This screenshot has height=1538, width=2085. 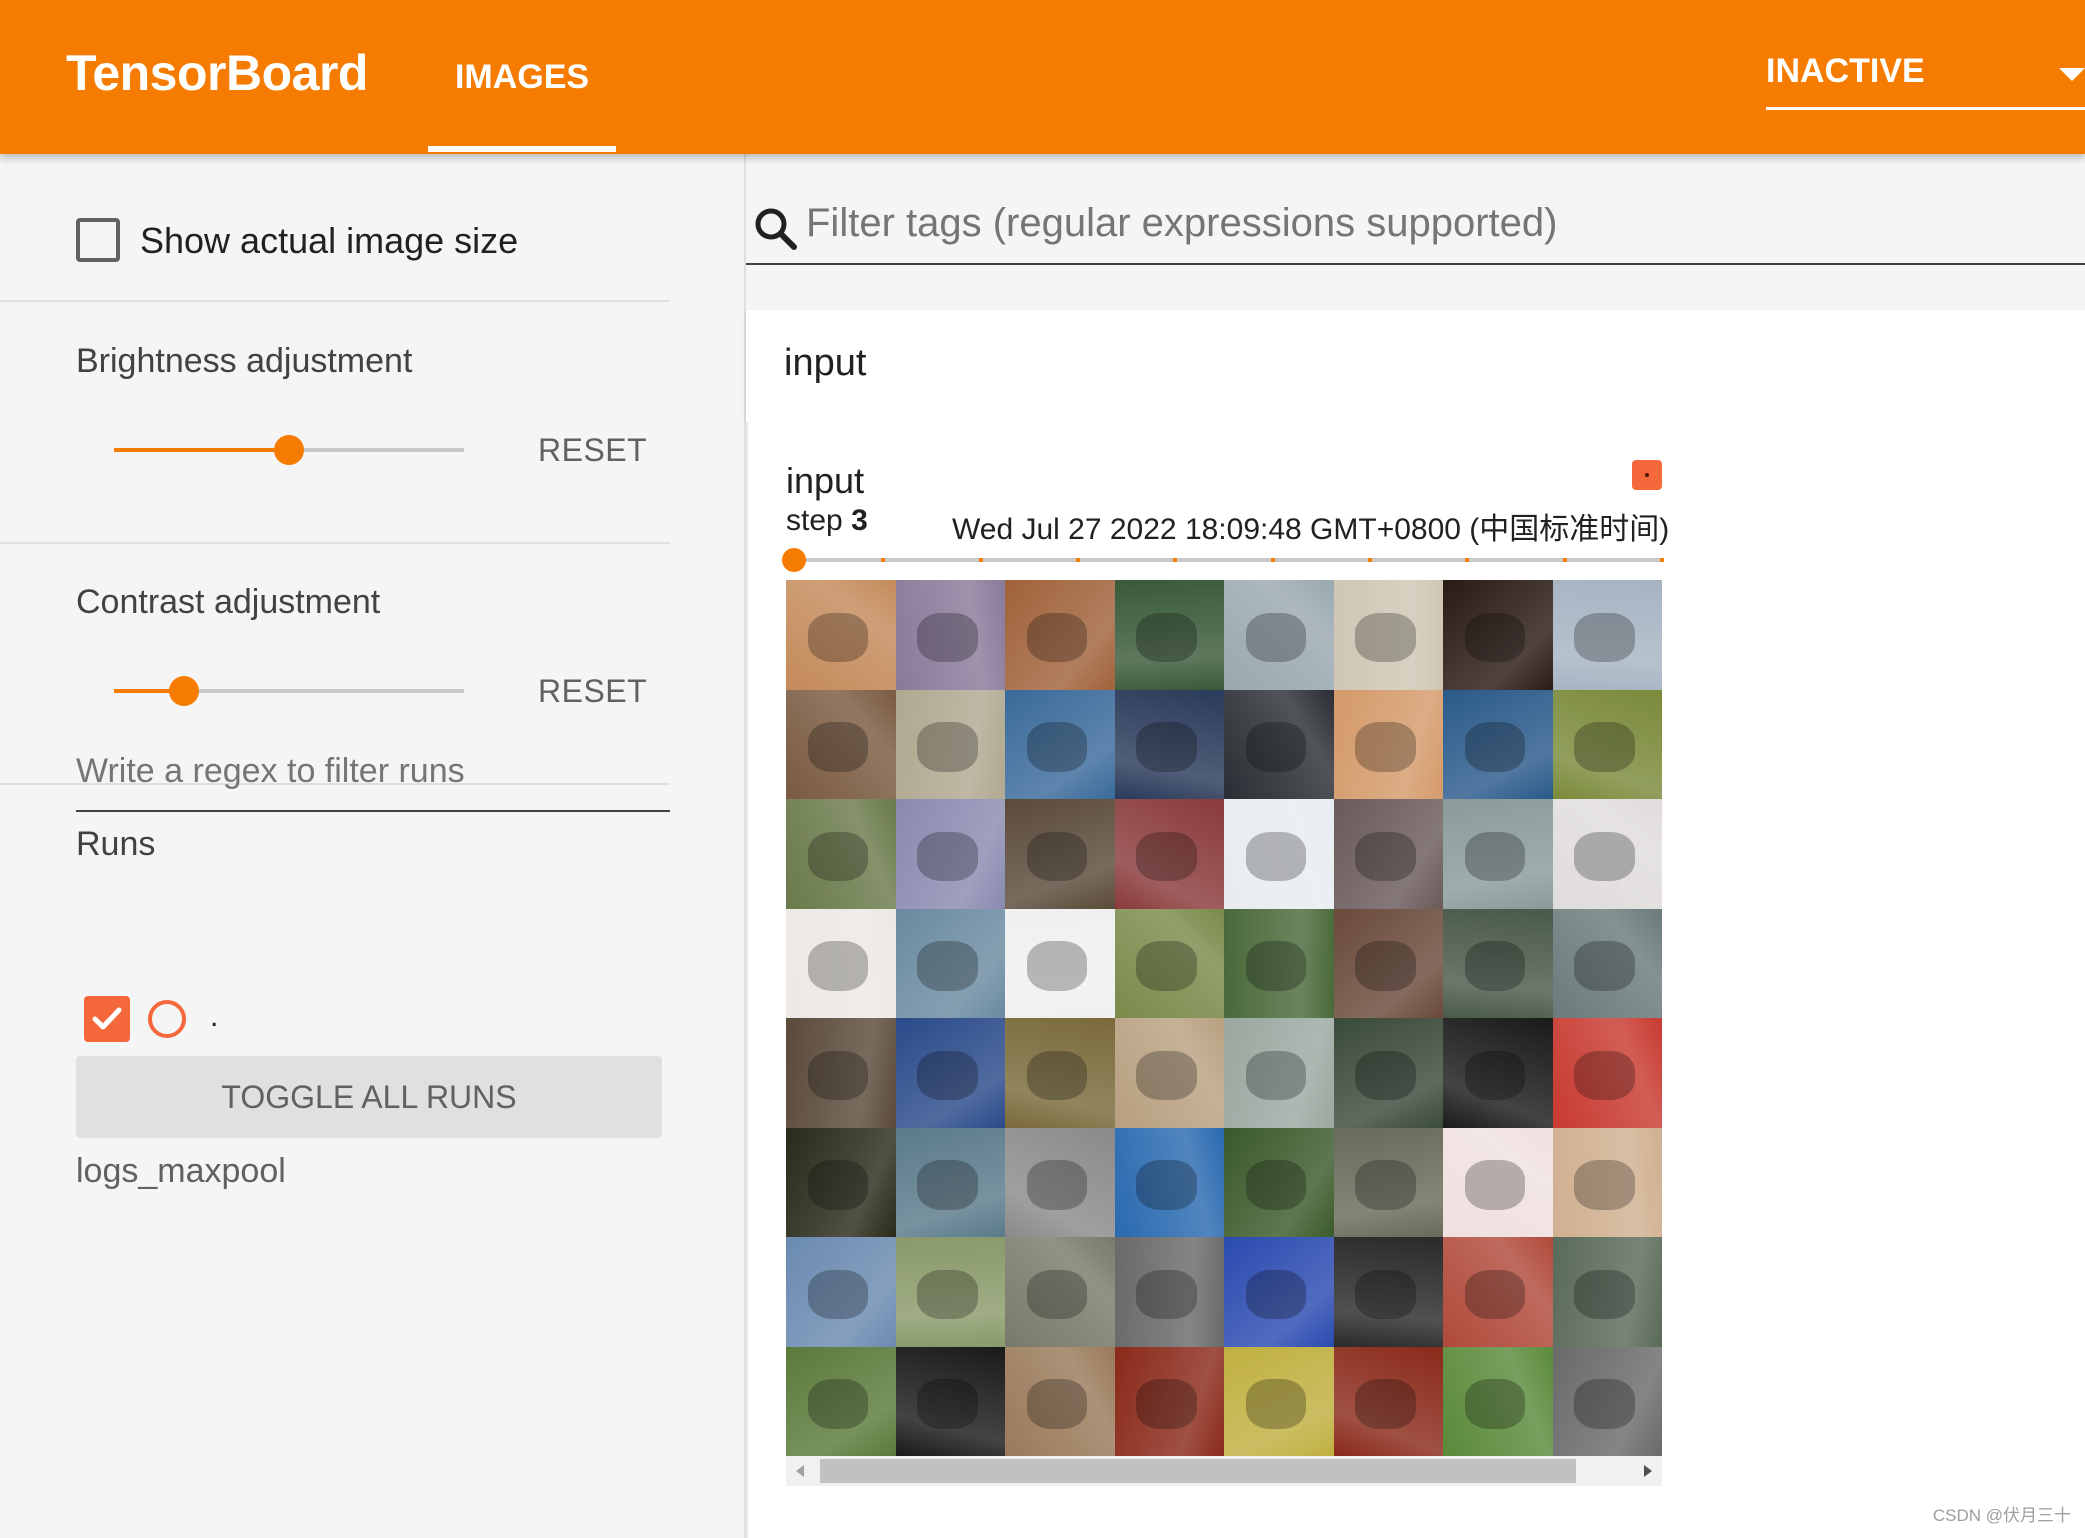 What do you see at coordinates (181, 1171) in the screenshot?
I see `run-directory-name: logs_maxpool` at bounding box center [181, 1171].